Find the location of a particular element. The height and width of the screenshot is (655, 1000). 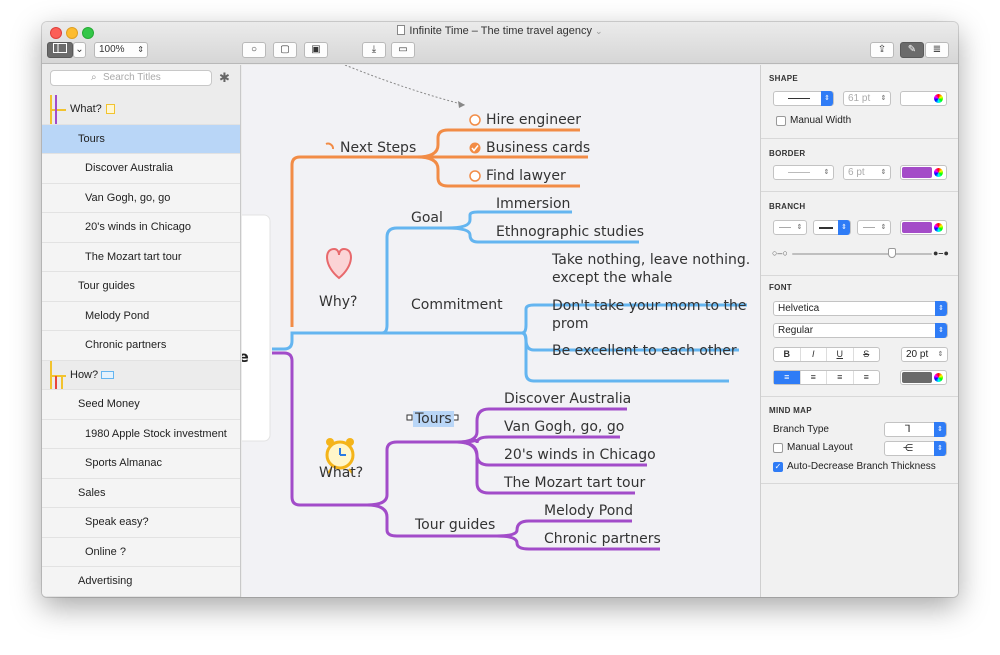

purple-branch is located at coordinates (319, 429).